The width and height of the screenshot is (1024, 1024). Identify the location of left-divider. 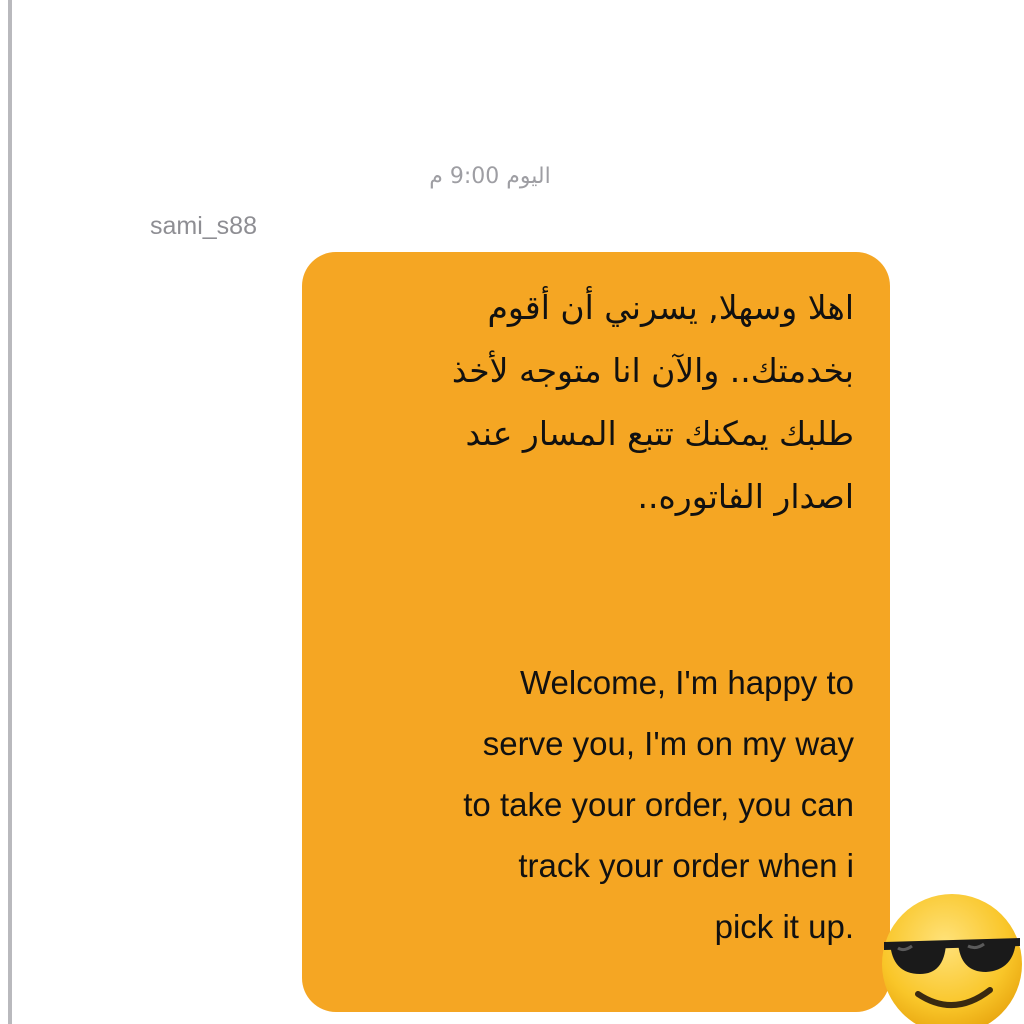
(6, 512).